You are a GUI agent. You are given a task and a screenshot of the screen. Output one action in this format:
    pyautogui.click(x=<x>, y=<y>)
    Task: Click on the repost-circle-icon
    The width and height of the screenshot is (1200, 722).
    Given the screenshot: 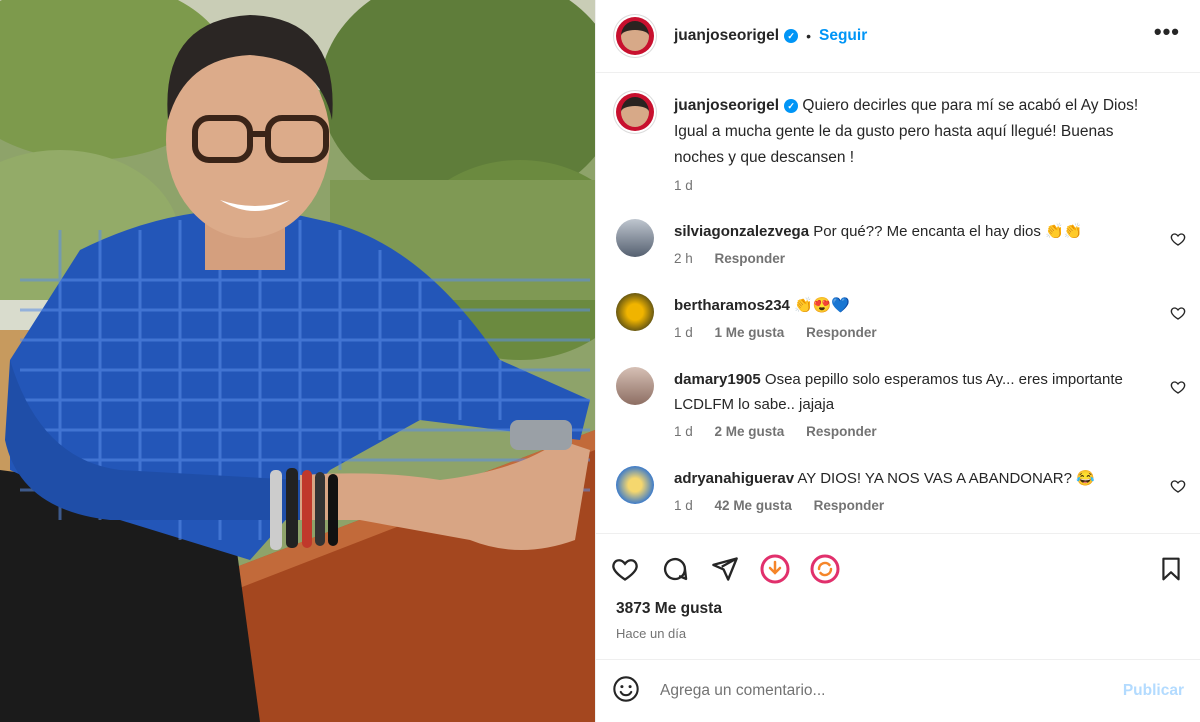 What is the action you would take?
    pyautogui.click(x=825, y=569)
    